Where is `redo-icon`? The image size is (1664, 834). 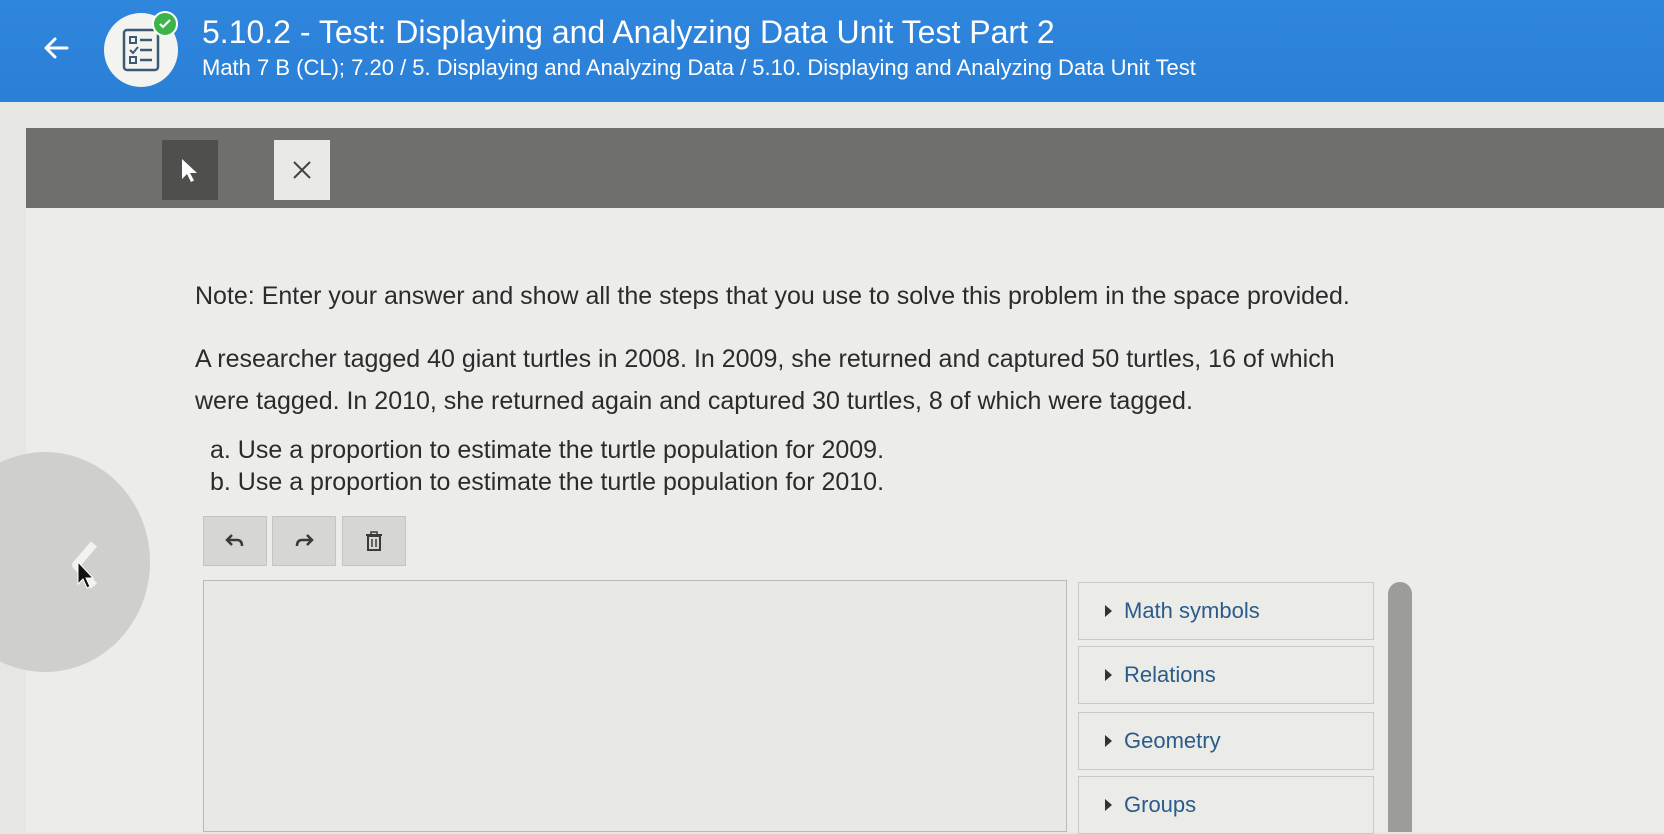
redo-icon is located at coordinates (304, 540).